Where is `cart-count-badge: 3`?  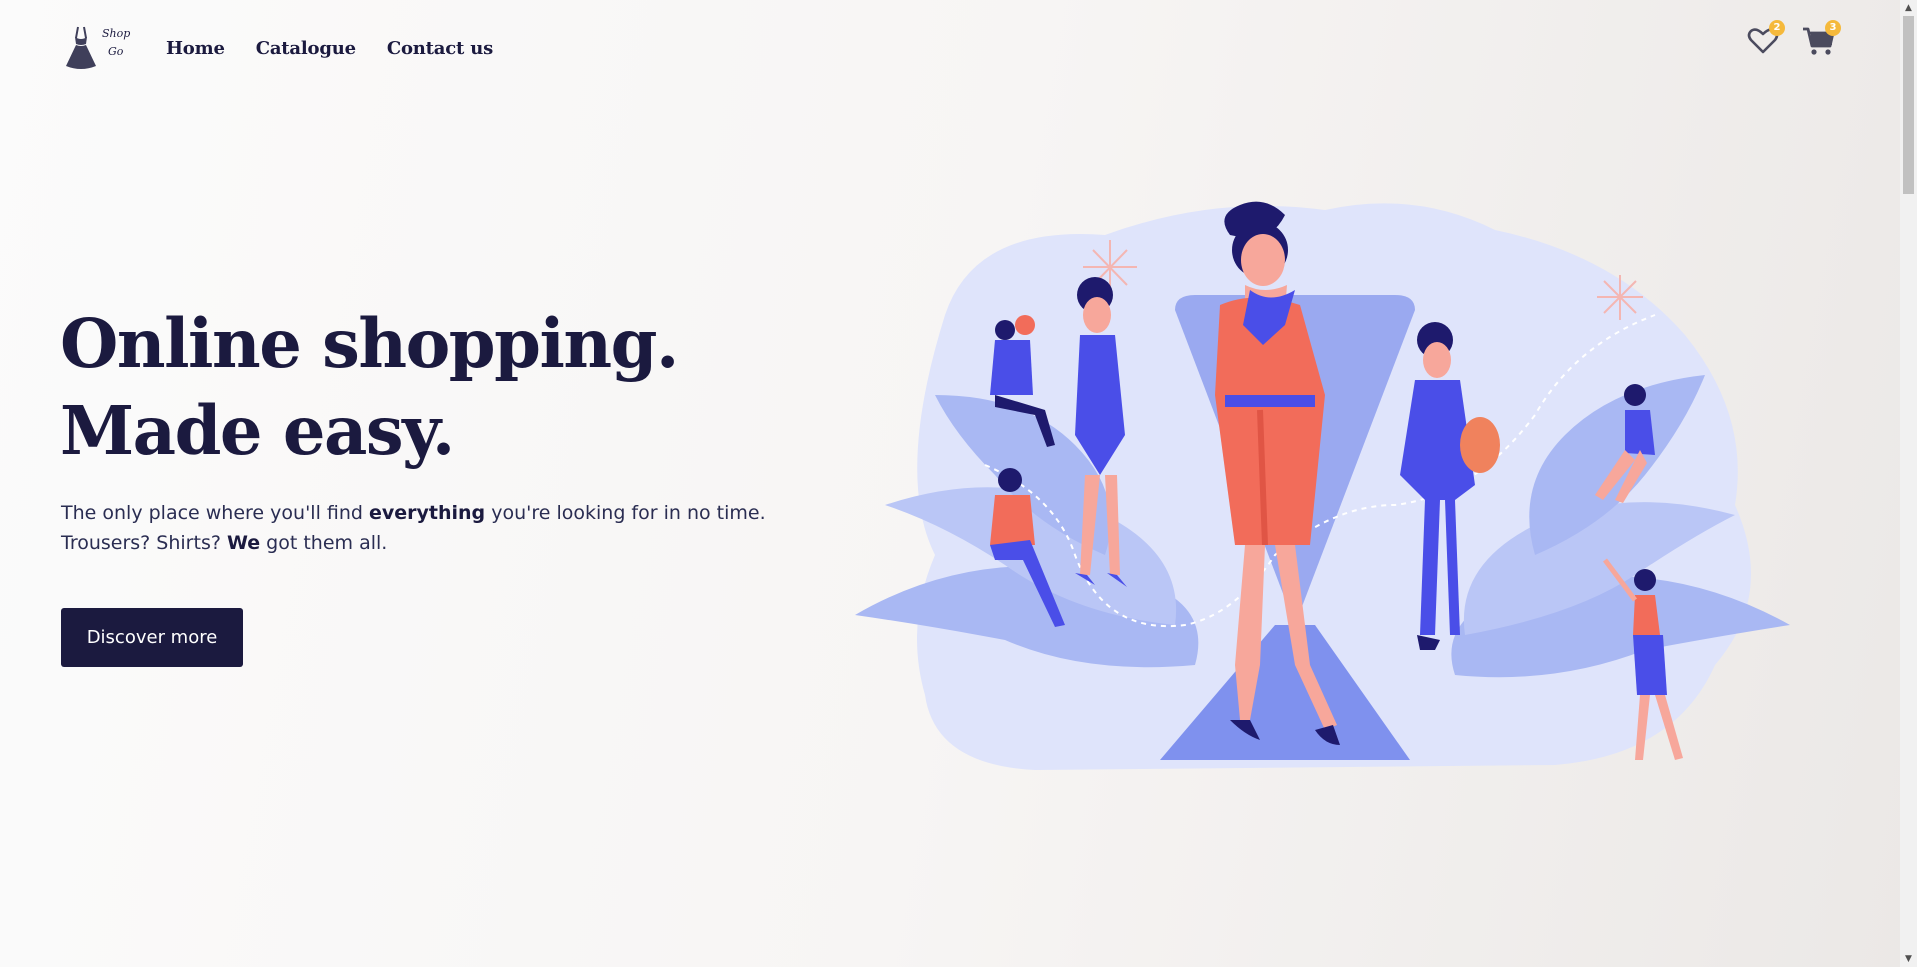
cart-count-badge: 3 is located at coordinates (1833, 28).